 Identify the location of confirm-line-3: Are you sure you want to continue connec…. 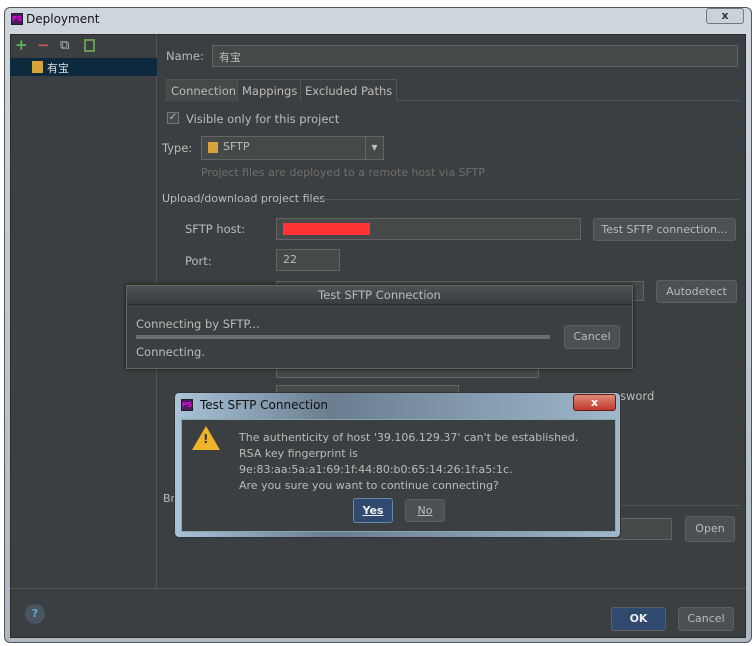
(369, 485).